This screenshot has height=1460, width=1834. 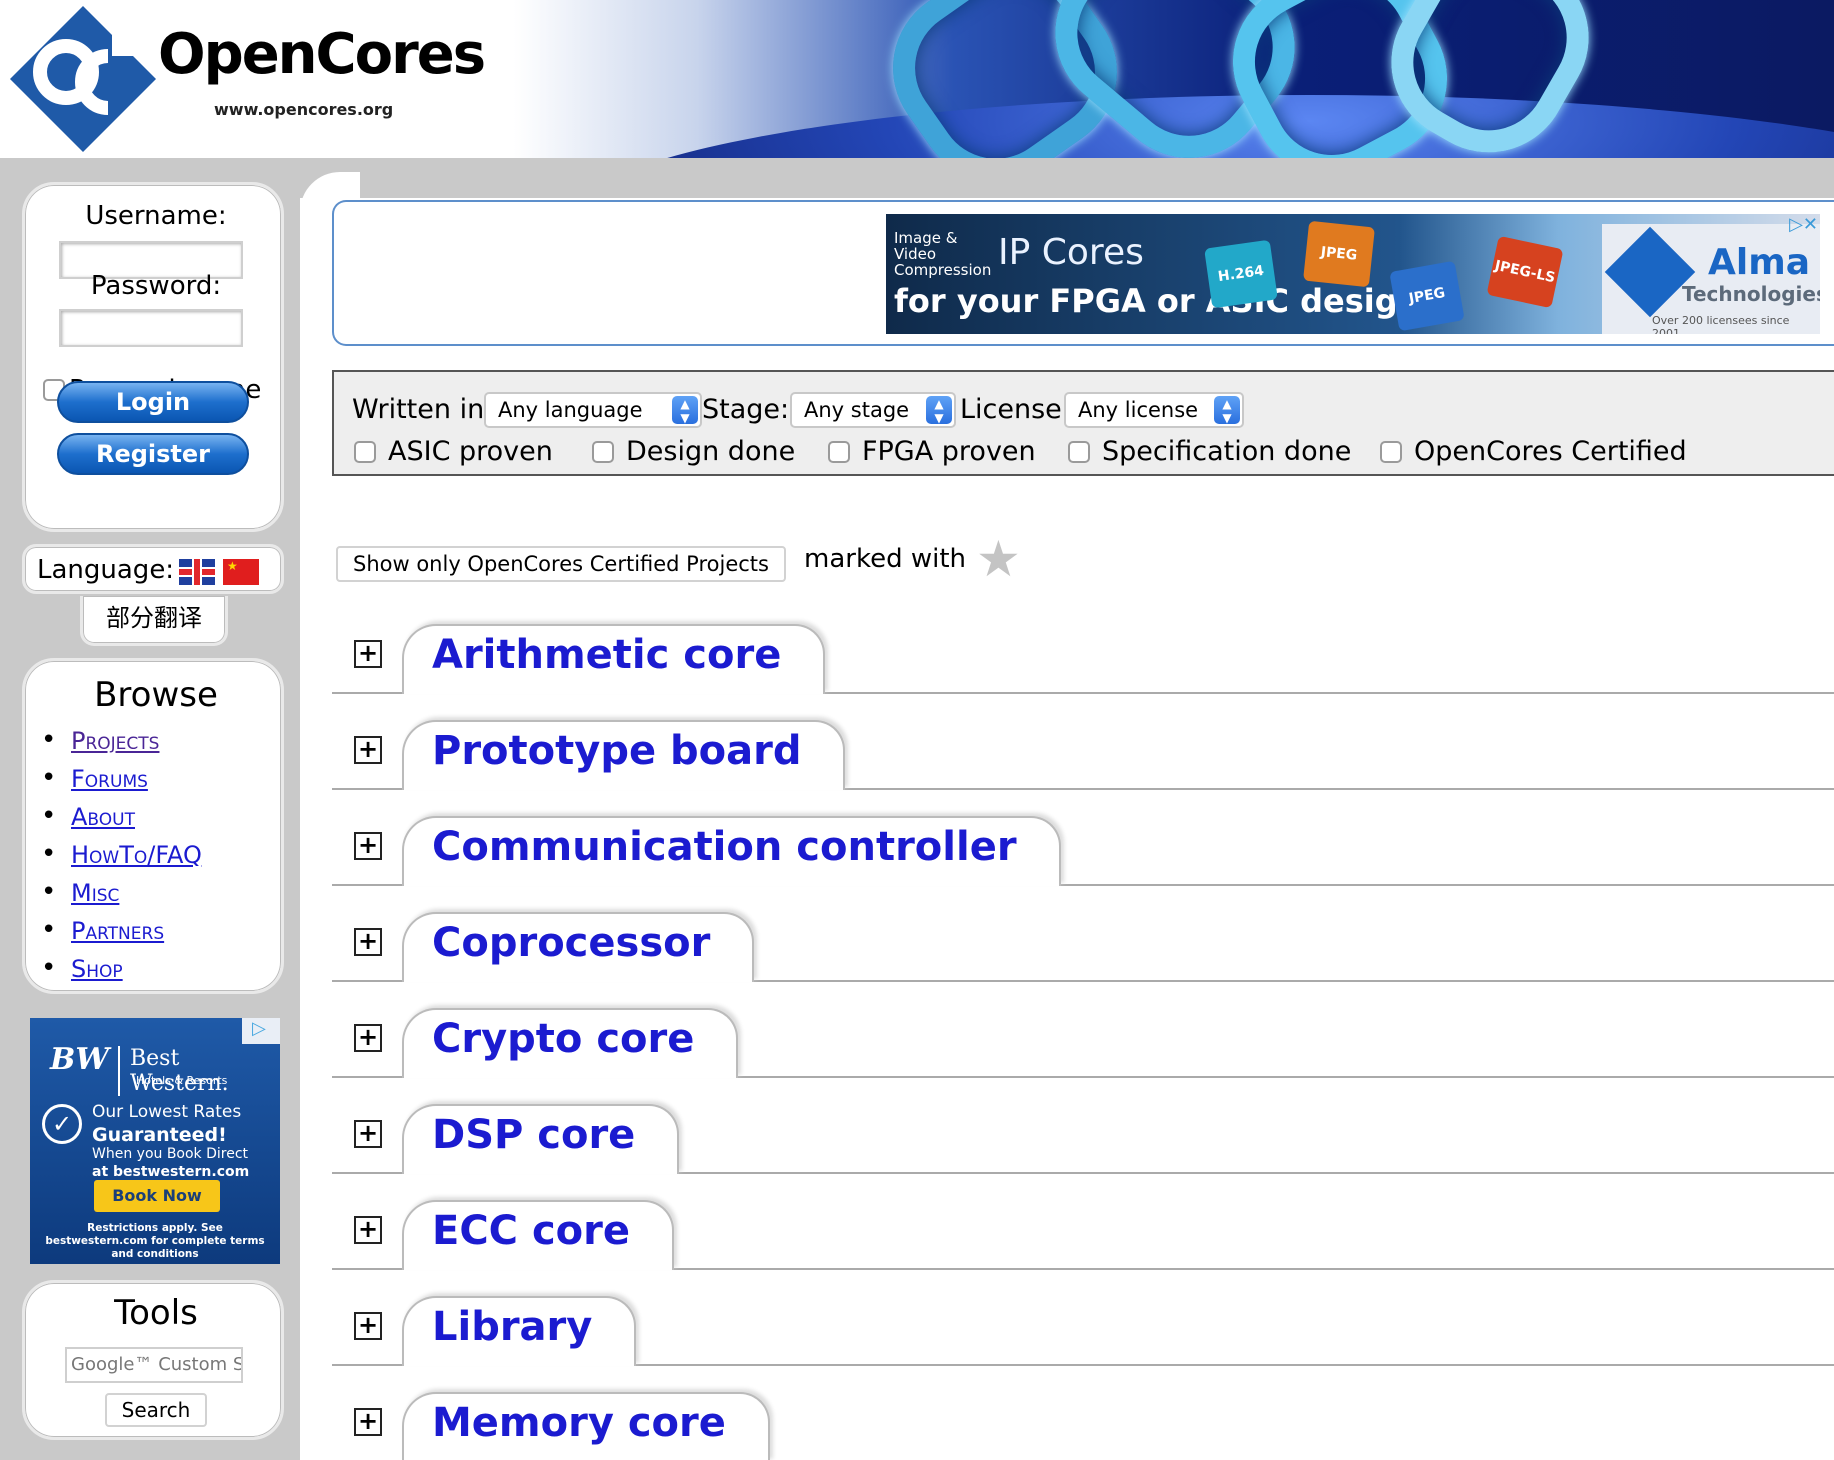 What do you see at coordinates (839, 451) in the screenshot?
I see `fpga-proven-checkbox` at bounding box center [839, 451].